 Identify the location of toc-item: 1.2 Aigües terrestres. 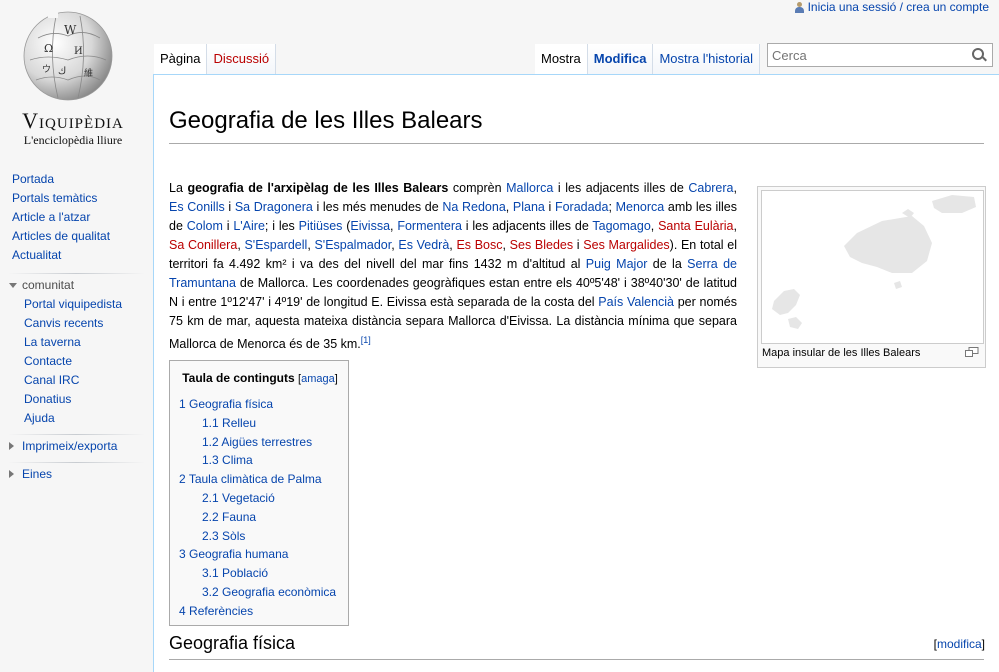
(257, 442).